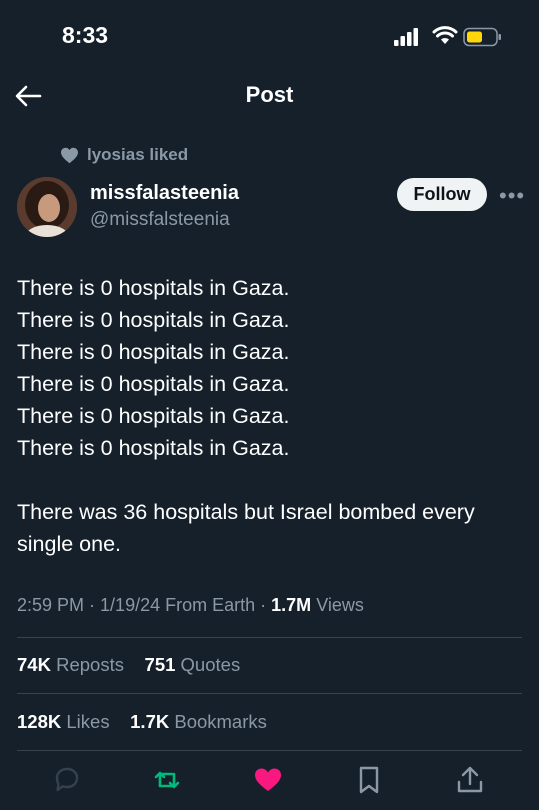  I want to click on views-count: 1.7M, so click(291, 605).